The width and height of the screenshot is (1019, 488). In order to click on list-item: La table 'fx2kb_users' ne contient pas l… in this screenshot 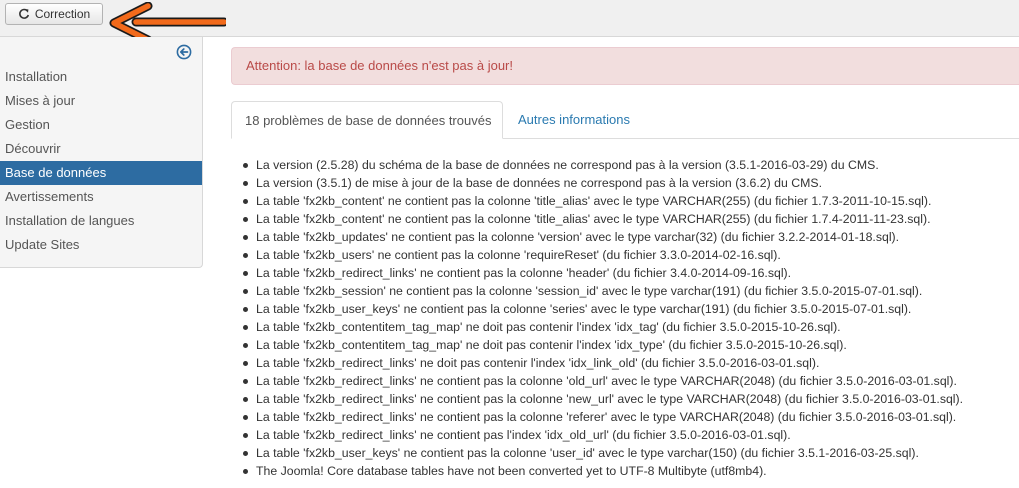, I will do `click(629, 255)`.